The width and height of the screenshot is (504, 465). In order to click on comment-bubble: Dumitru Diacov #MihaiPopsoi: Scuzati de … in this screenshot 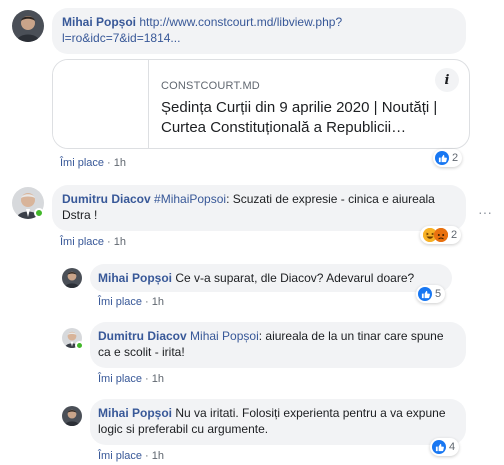, I will do `click(259, 208)`.